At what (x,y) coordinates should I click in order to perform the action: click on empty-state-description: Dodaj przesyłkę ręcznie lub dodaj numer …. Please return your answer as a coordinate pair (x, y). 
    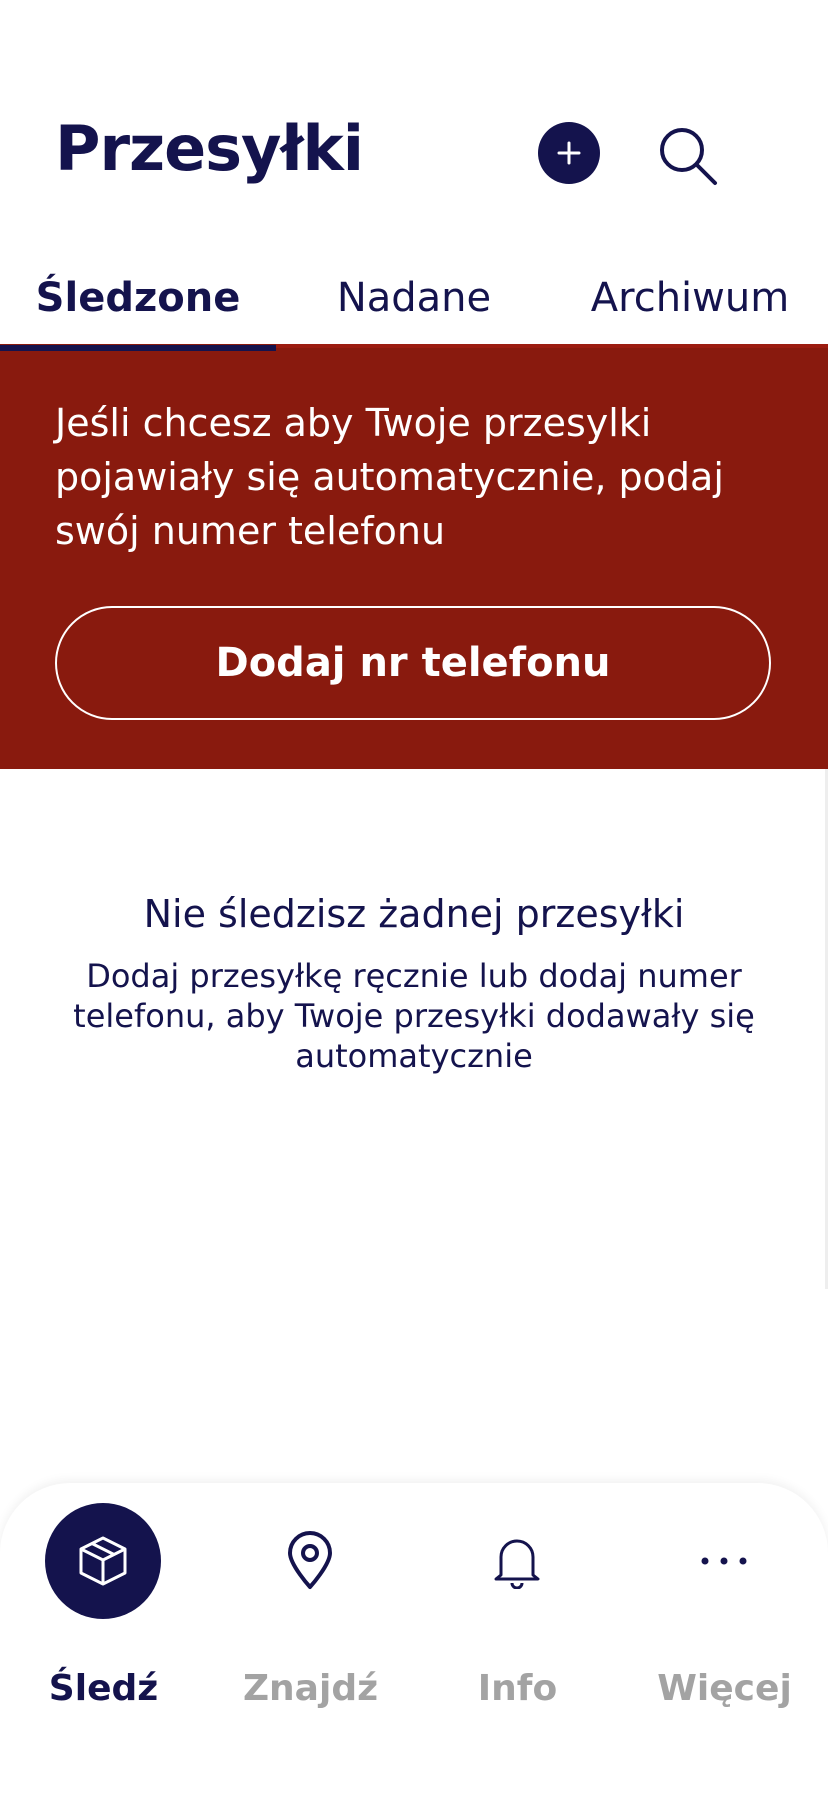
    Looking at the image, I should click on (414, 1016).